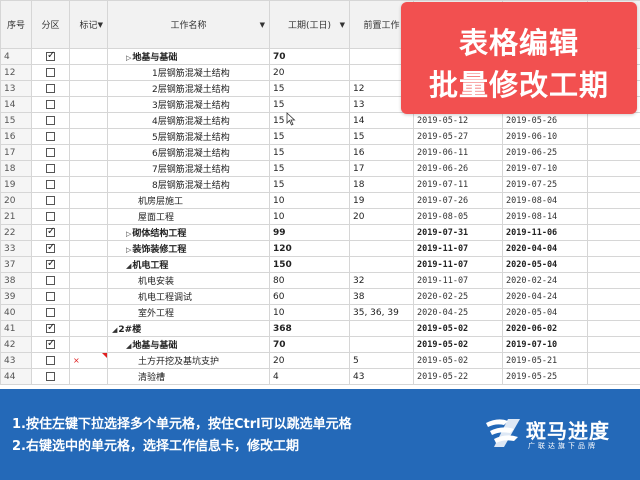 This screenshot has height=480, width=640. Describe the element at coordinates (545, 344) in the screenshot. I see `end-date-cell: 2019-07-10` at that location.